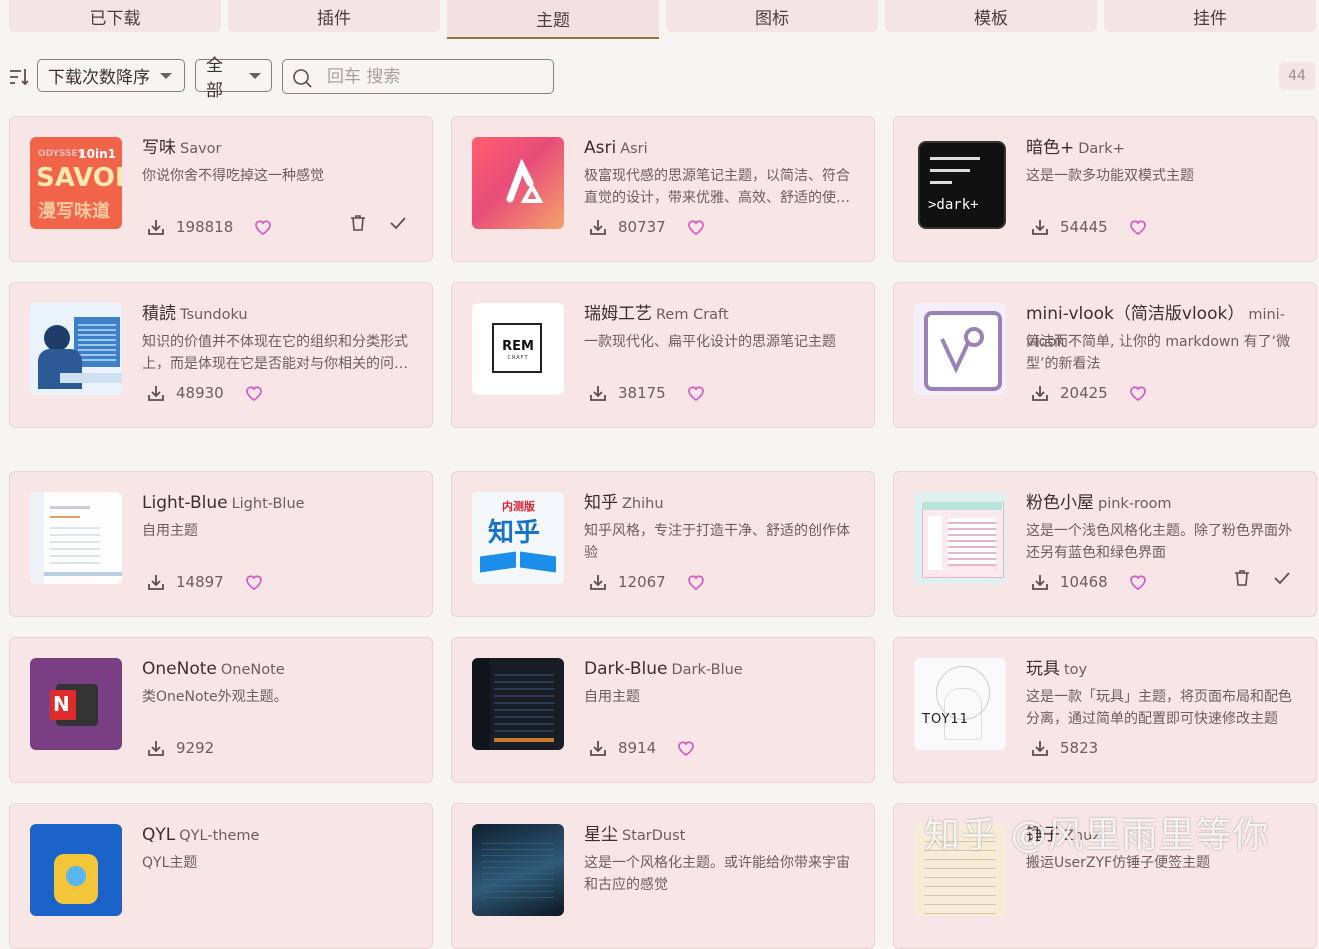 The image size is (1319, 949). I want to click on theme-title: 星尘 StarDust, so click(722, 835).